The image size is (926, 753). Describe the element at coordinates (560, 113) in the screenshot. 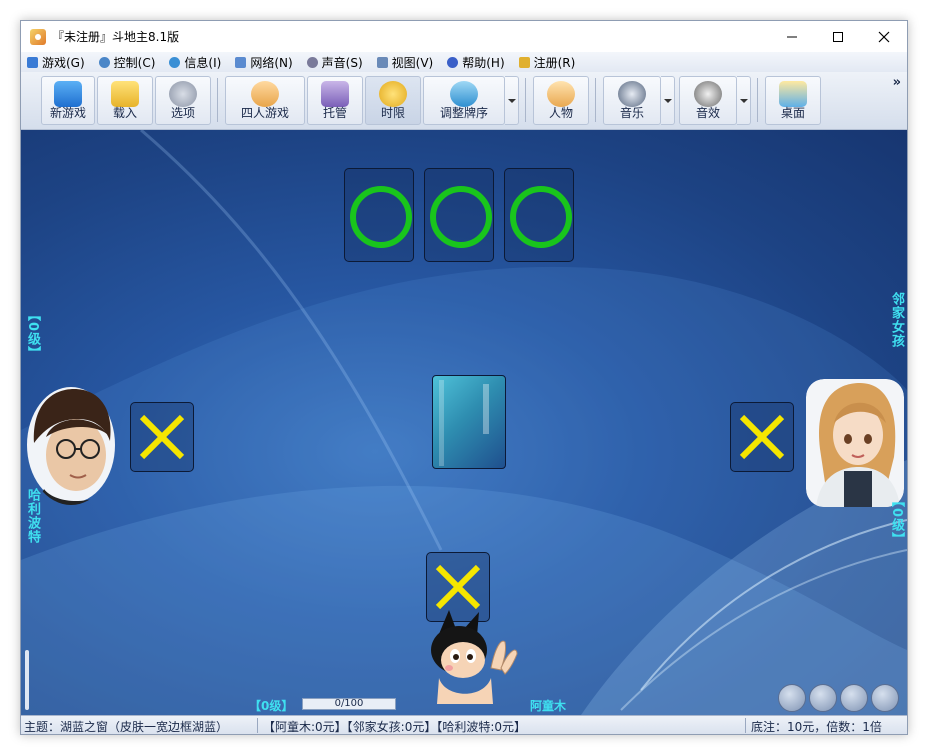

I see `character-label: 人物` at that location.